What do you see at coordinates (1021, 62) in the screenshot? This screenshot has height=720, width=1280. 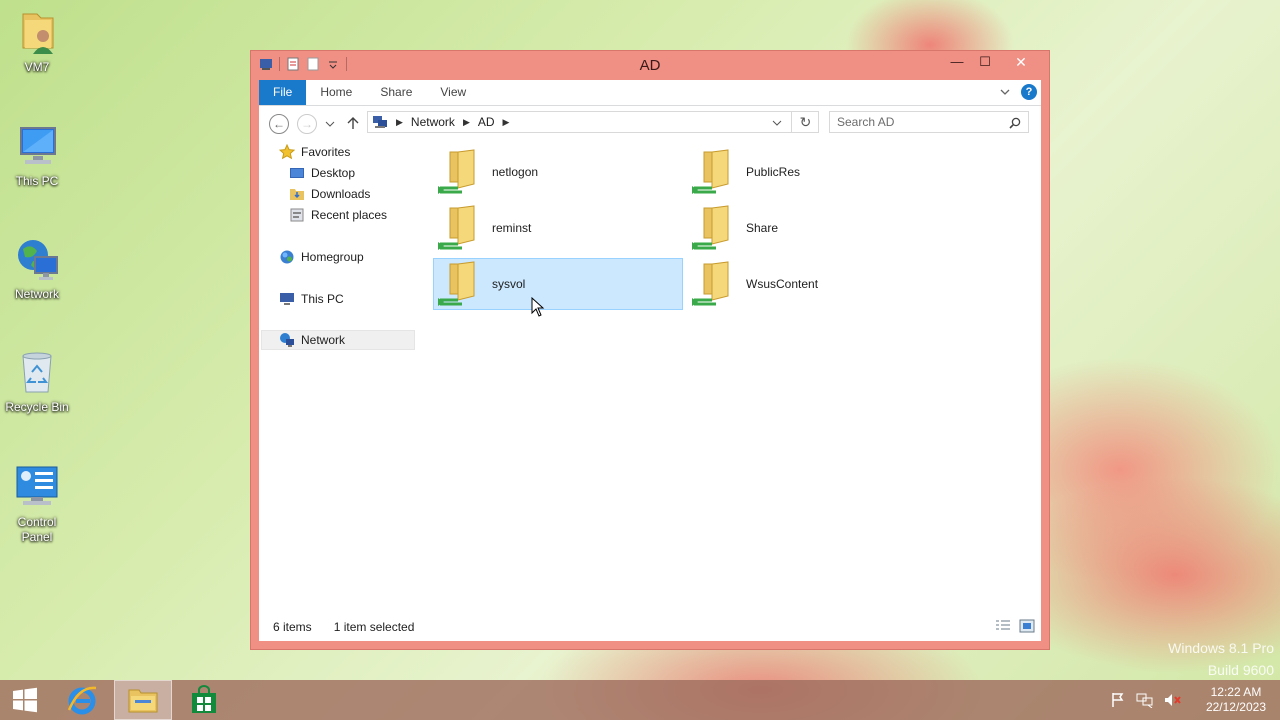 I see `close-button: ✕` at bounding box center [1021, 62].